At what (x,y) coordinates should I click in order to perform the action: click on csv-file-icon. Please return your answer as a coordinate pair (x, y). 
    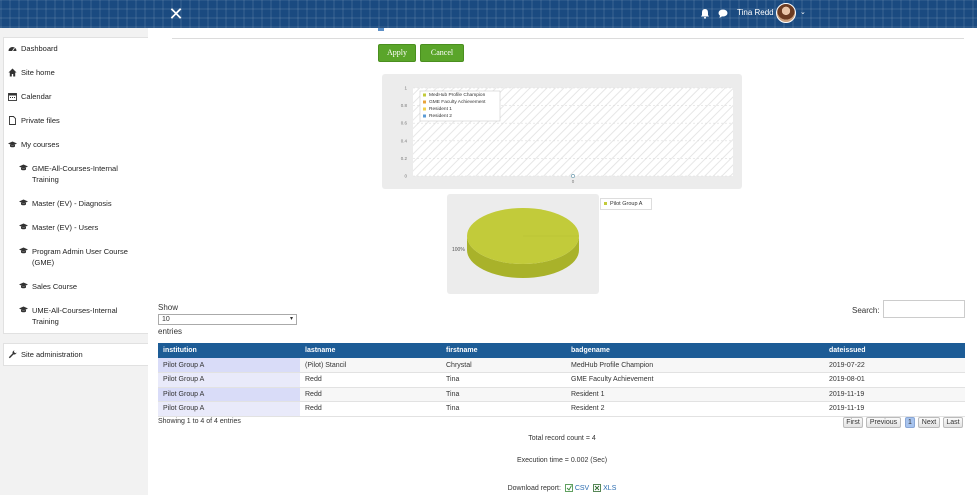
    Looking at the image, I should click on (568, 488).